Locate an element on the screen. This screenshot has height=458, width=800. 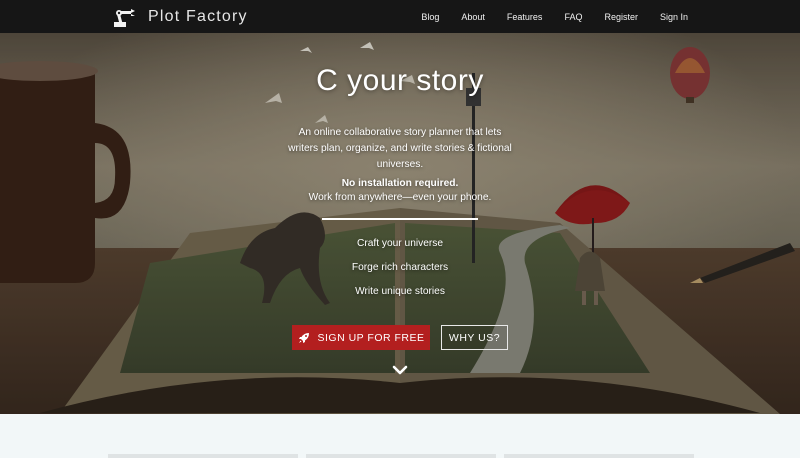
no-installation-note: No installation required. is located at coordinates (400, 183).